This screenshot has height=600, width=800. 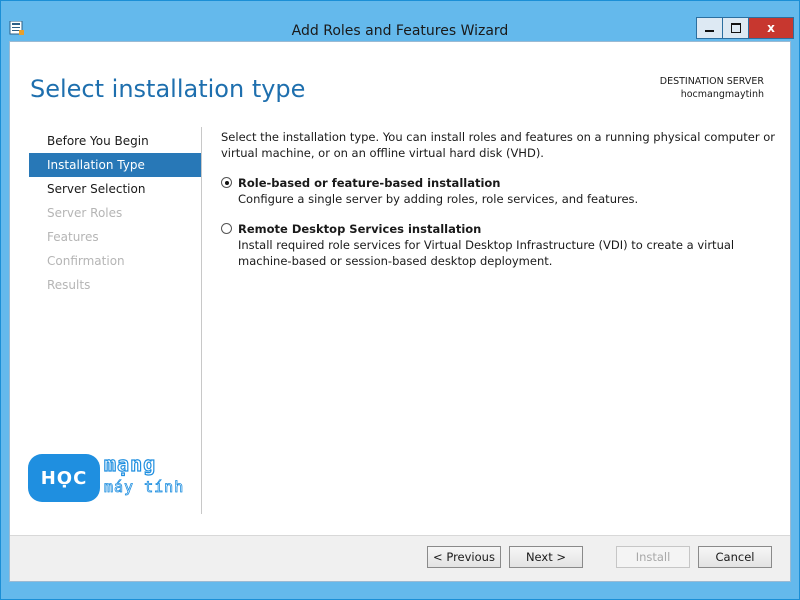 I want to click on nav-item-server-selection: Server Selection, so click(x=115, y=189).